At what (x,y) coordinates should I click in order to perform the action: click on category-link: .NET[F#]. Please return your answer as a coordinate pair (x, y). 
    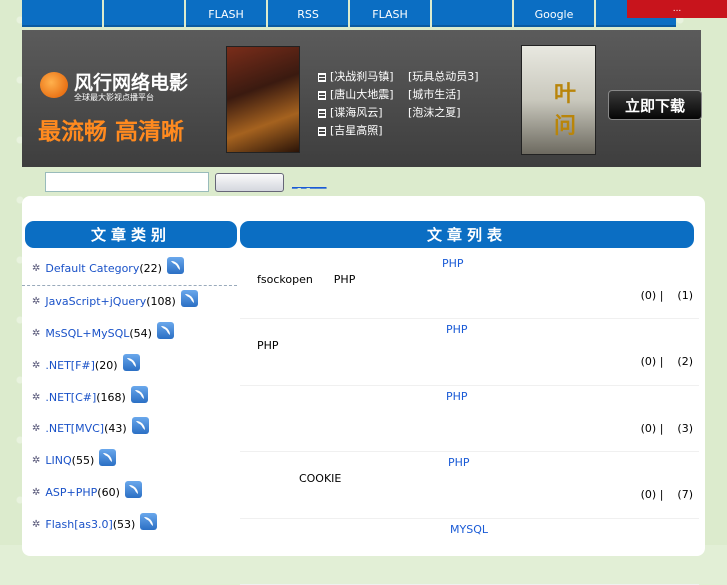
    Looking at the image, I should click on (70, 365).